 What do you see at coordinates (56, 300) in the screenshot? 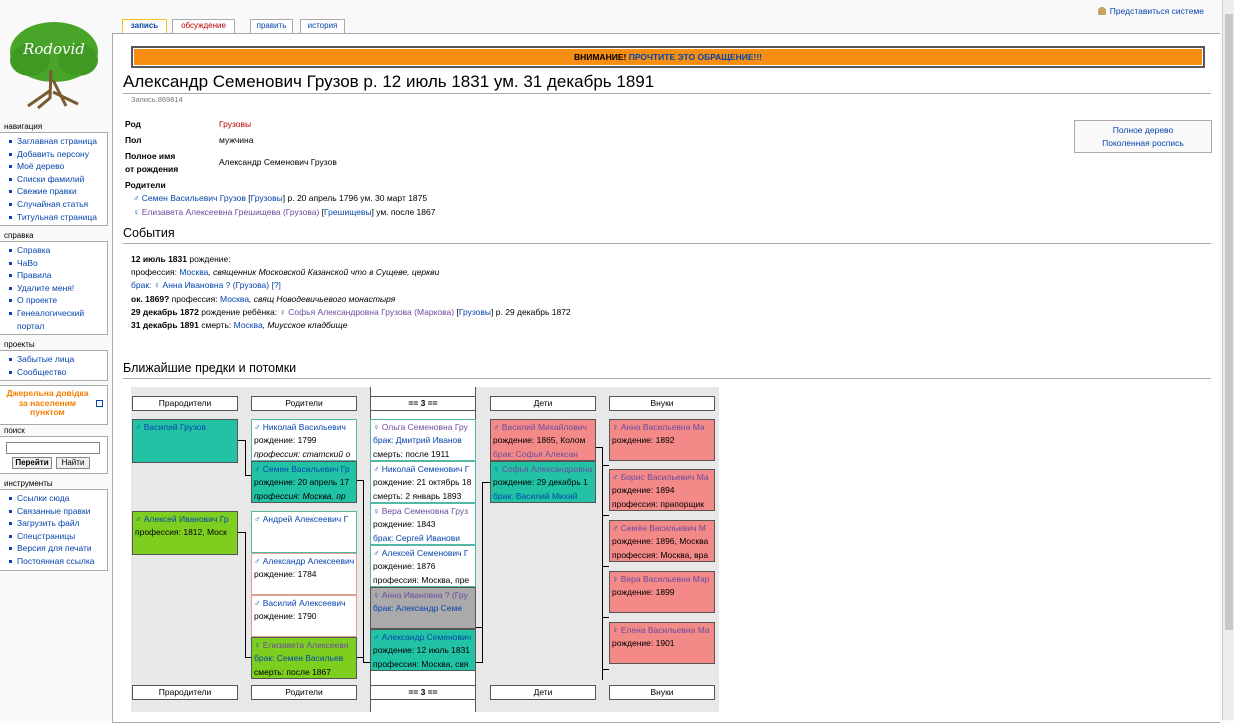
I see `about-link: О проекте` at bounding box center [56, 300].